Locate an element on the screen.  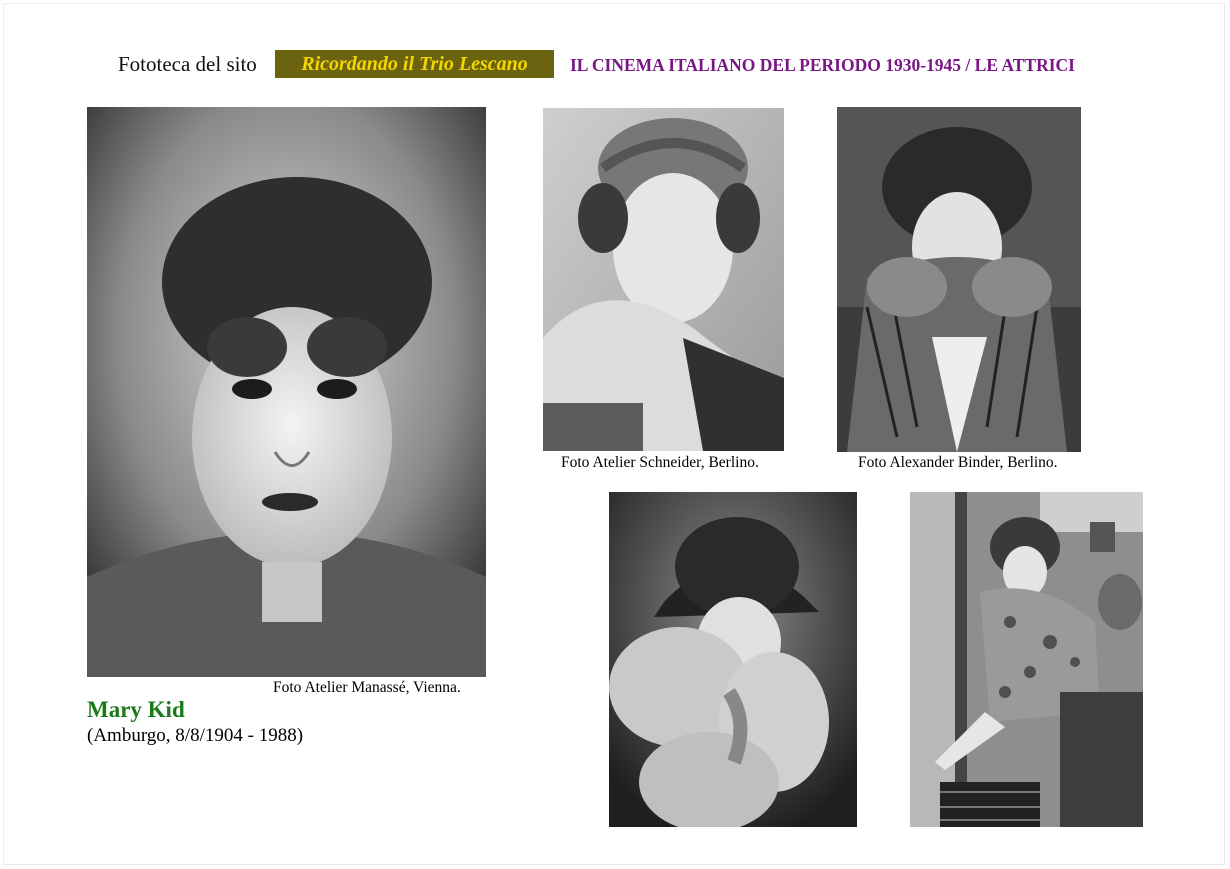
actress-birth-death: (Amburgo, 8/8/1904 - 1988) is located at coordinates (195, 735).